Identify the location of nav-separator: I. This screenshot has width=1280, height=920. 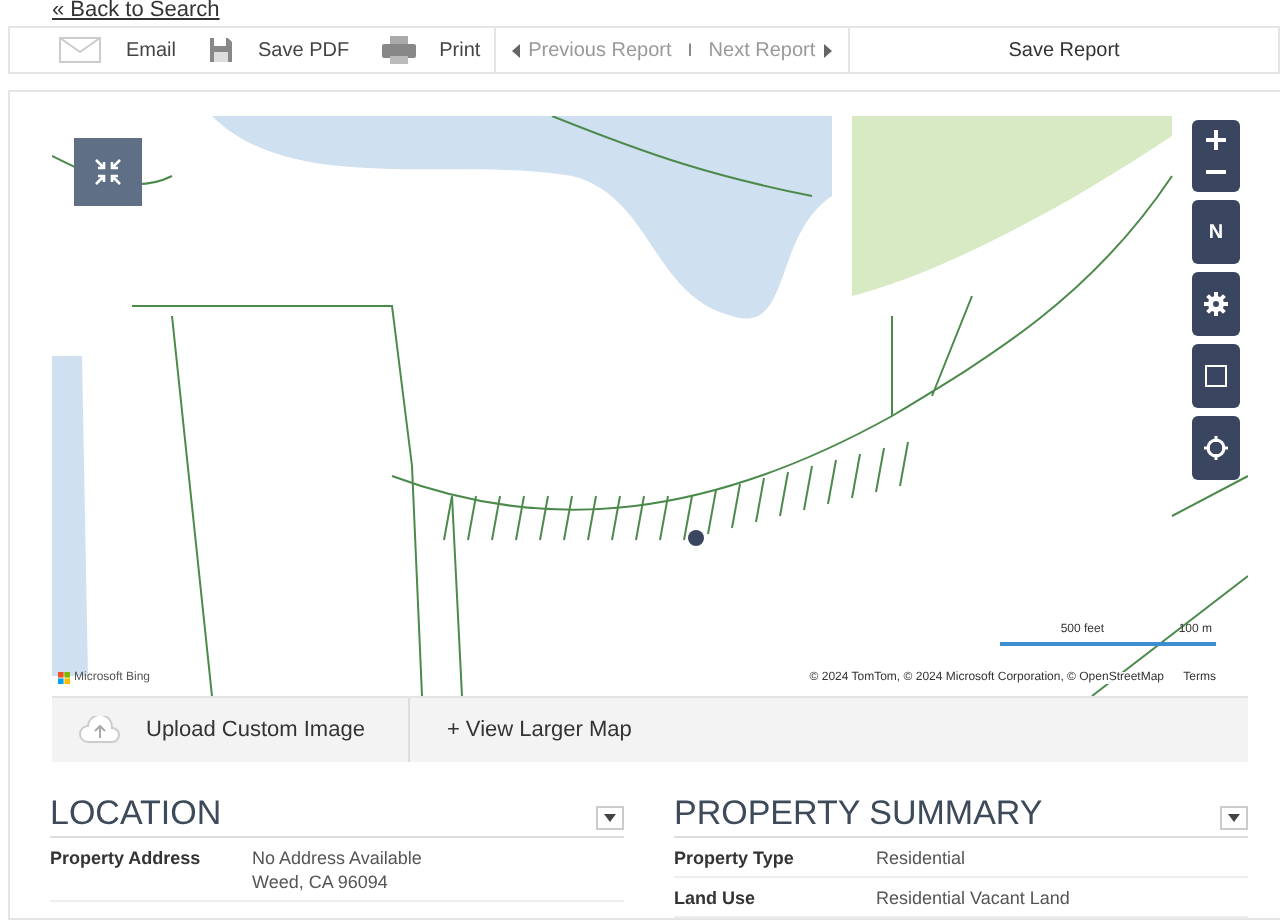
(690, 50).